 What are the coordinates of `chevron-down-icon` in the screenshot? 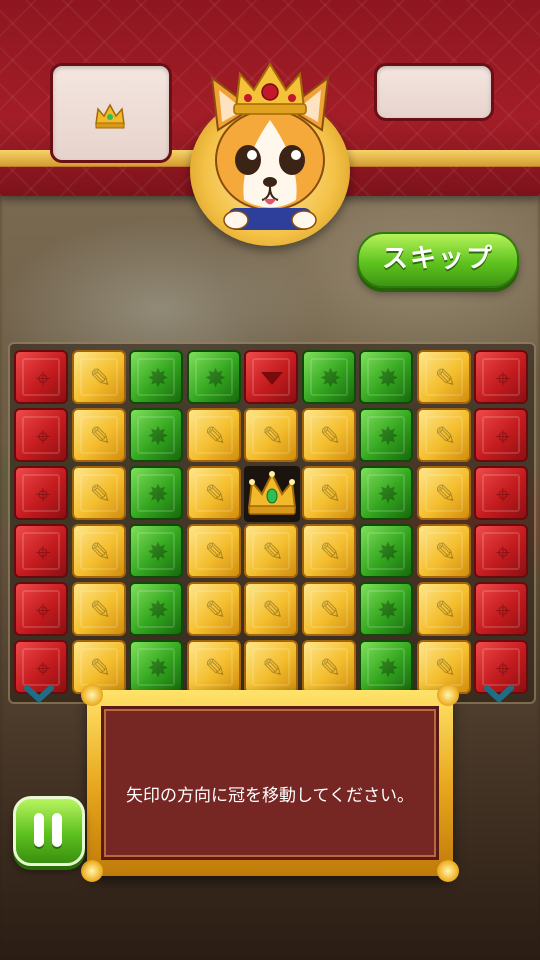 It's located at (499, 694).